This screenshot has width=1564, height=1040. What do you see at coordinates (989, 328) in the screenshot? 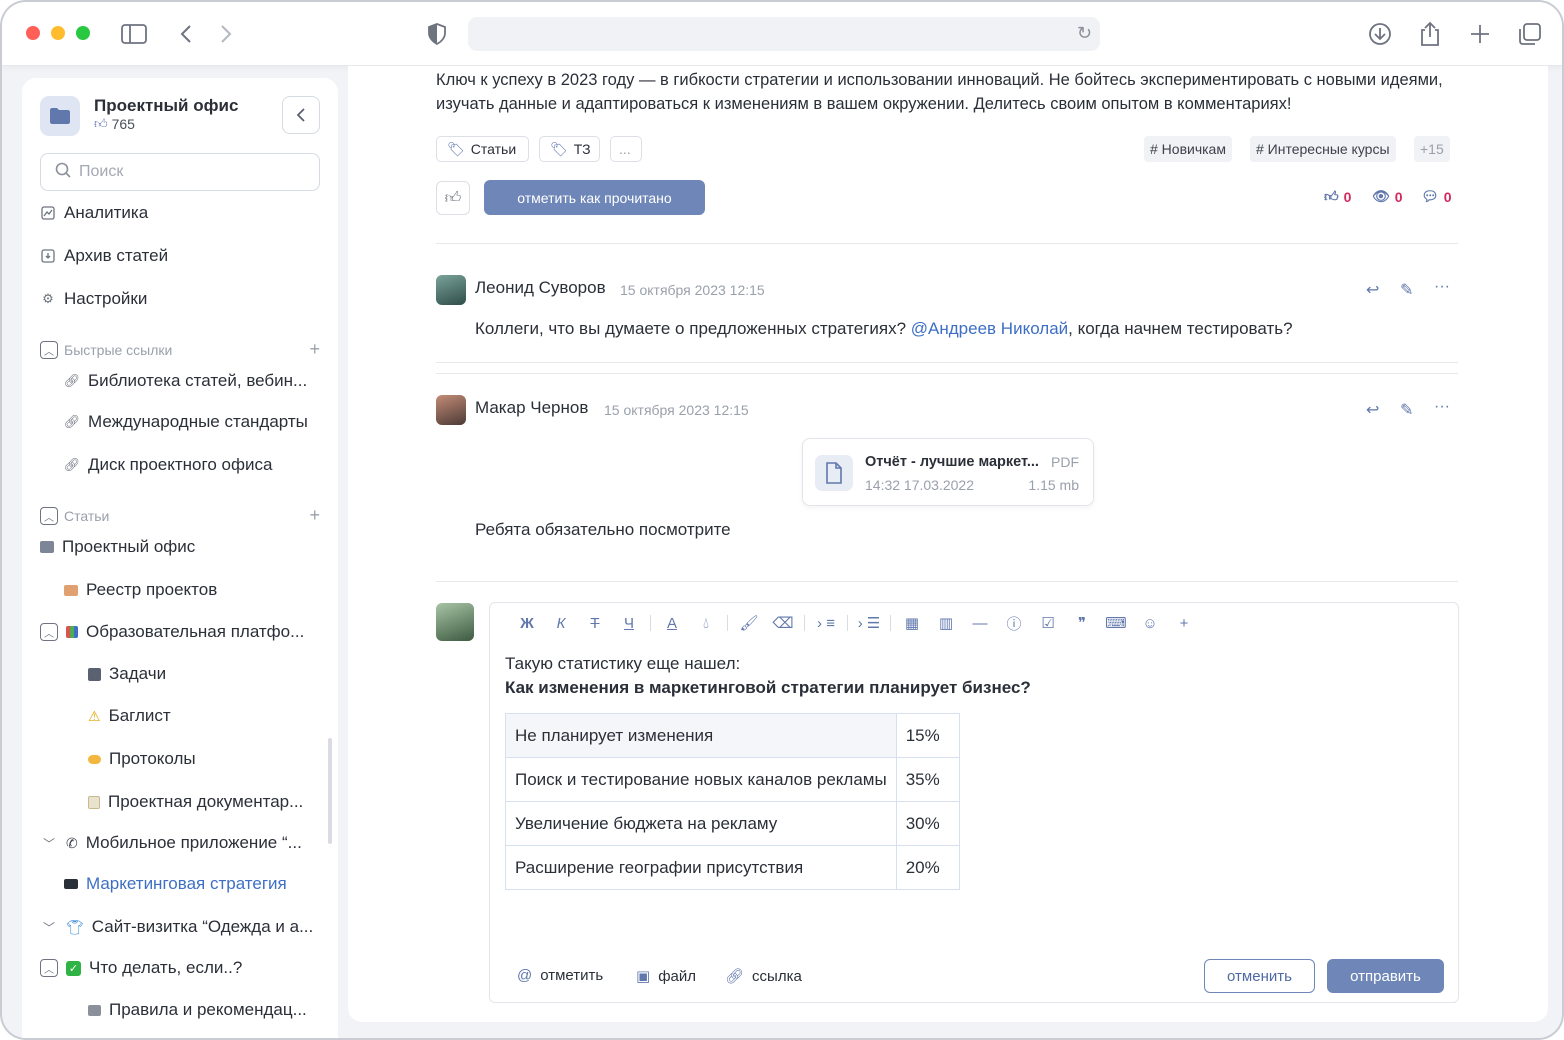
I see `mention-link: @Андреев Николай` at bounding box center [989, 328].